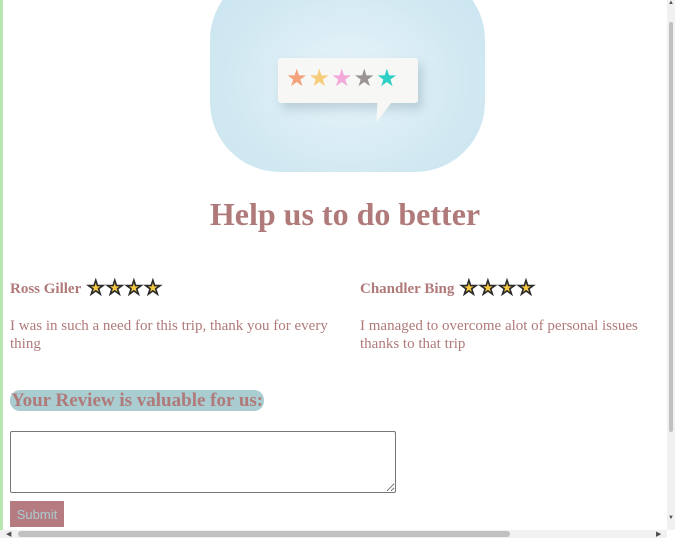 This screenshot has height=538, width=675. What do you see at coordinates (170, 289) in the screenshot?
I see `review-header: Ross Giller ★ ★ ★ ★` at bounding box center [170, 289].